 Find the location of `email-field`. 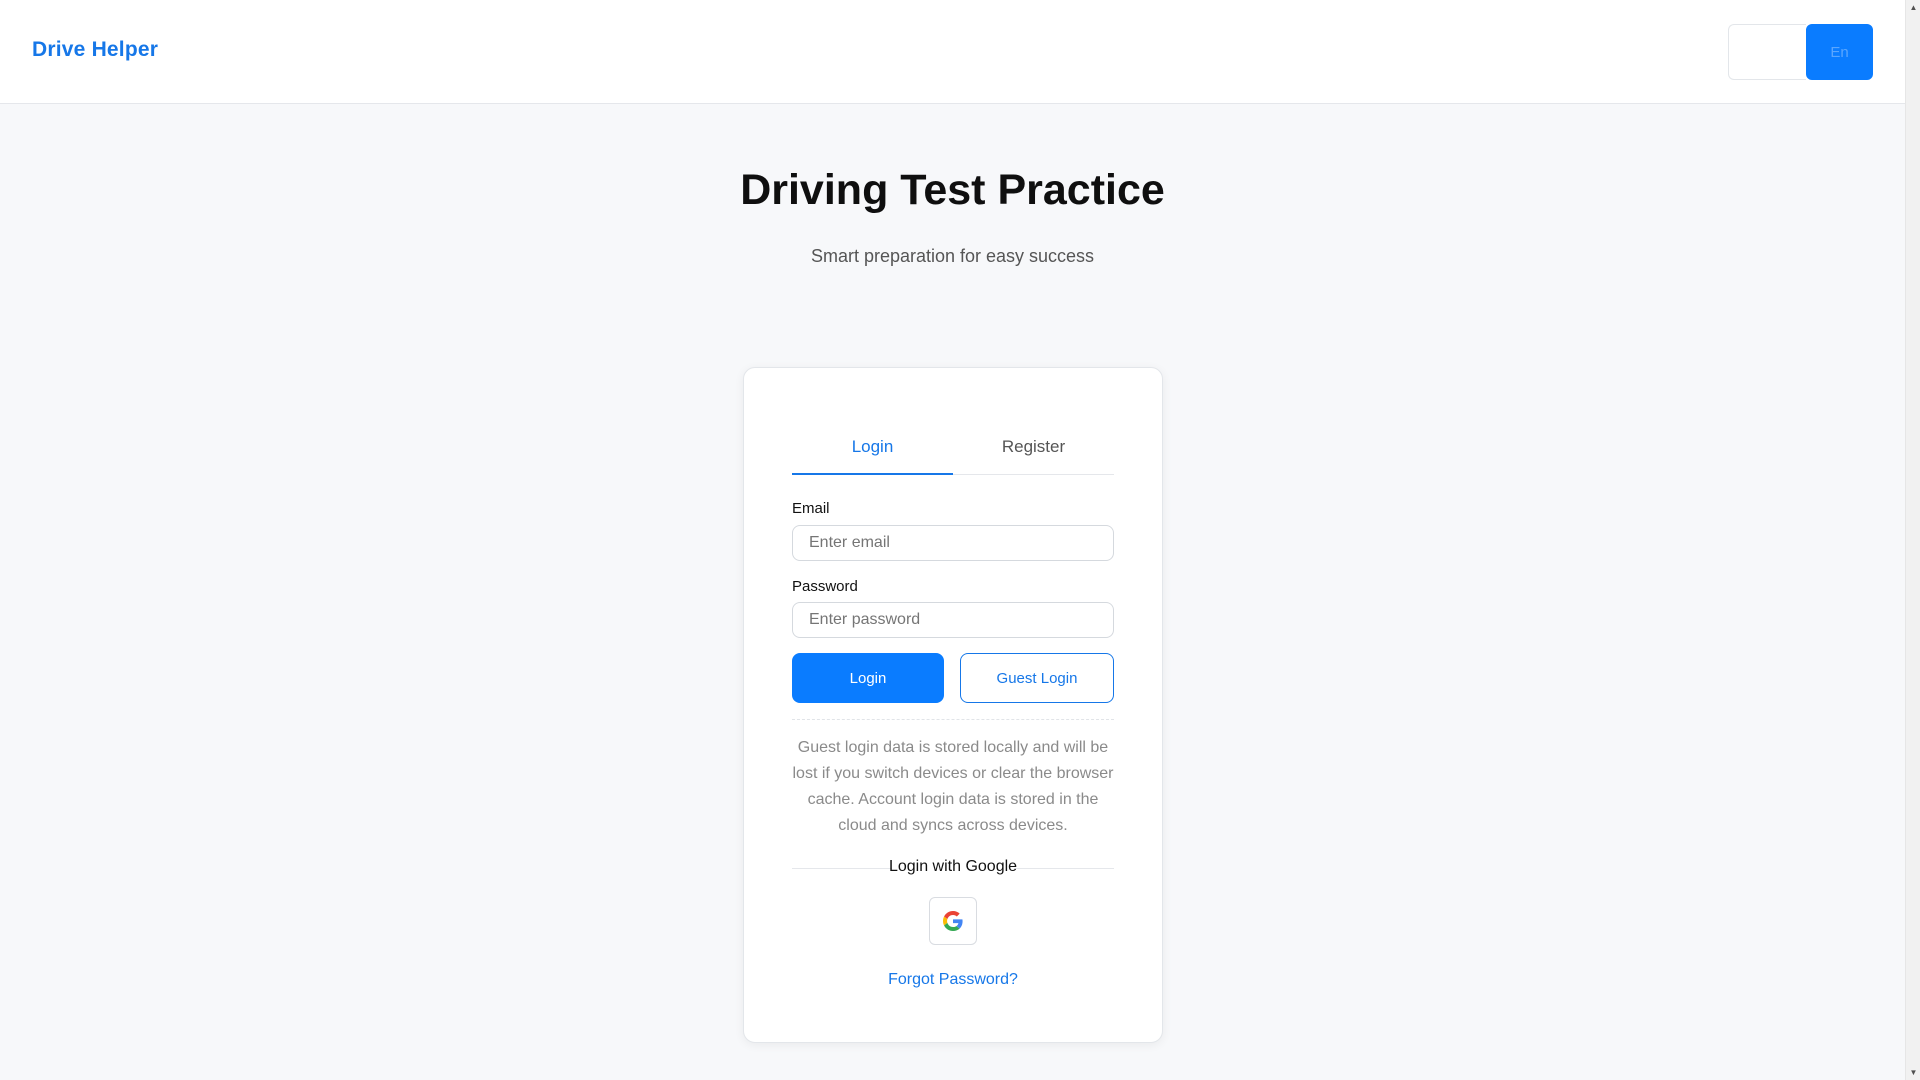

email-field is located at coordinates (953, 543).